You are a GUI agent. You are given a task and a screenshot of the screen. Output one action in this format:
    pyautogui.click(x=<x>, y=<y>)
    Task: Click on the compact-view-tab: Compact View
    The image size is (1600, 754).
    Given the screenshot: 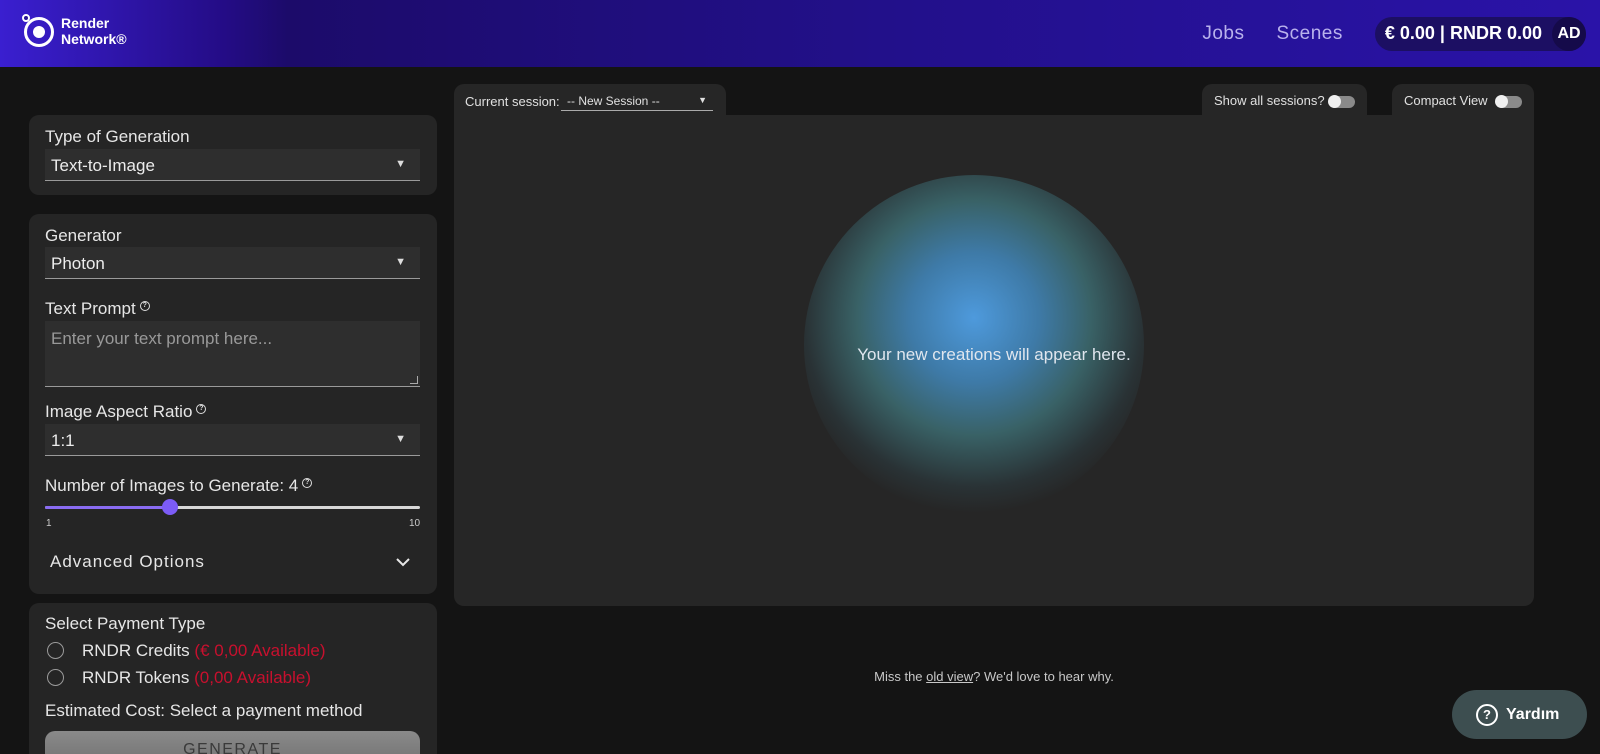 What is the action you would take?
    pyautogui.click(x=1463, y=100)
    